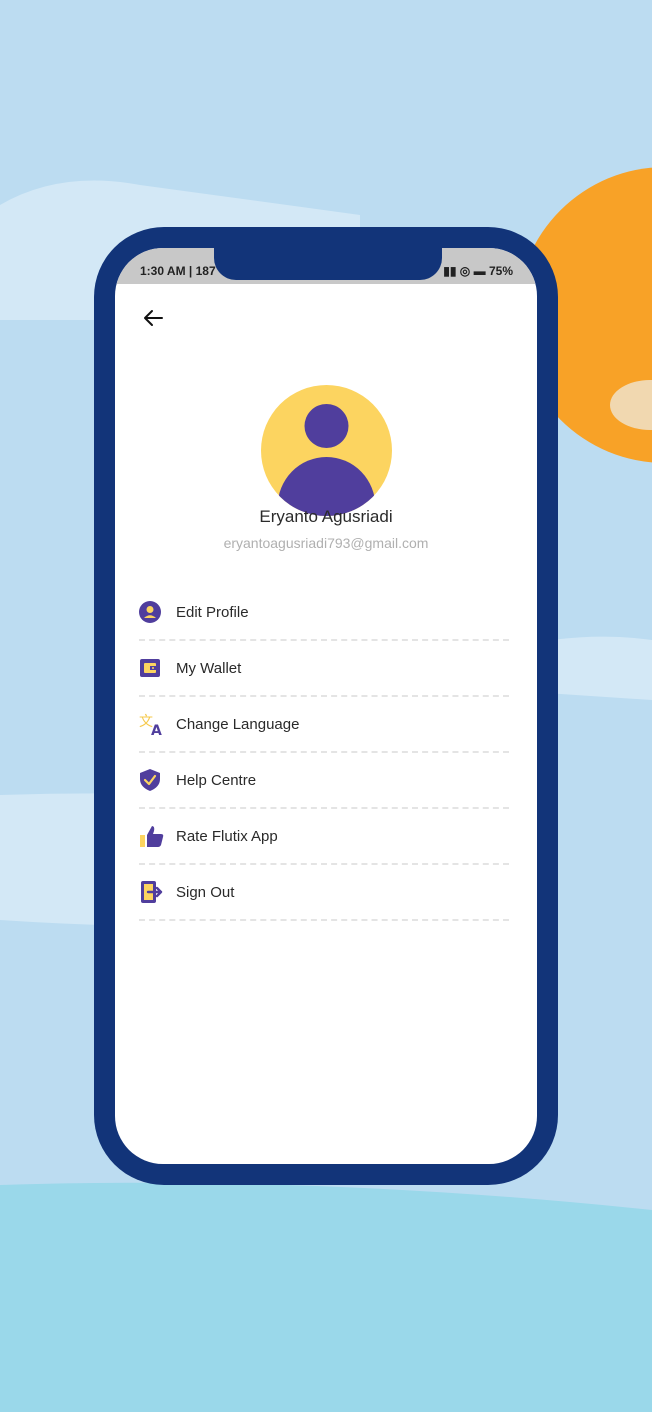 The height and width of the screenshot is (1412, 652). What do you see at coordinates (326, 543) in the screenshot?
I see `profile-email: eryantoagusriadi793@gmail.com` at bounding box center [326, 543].